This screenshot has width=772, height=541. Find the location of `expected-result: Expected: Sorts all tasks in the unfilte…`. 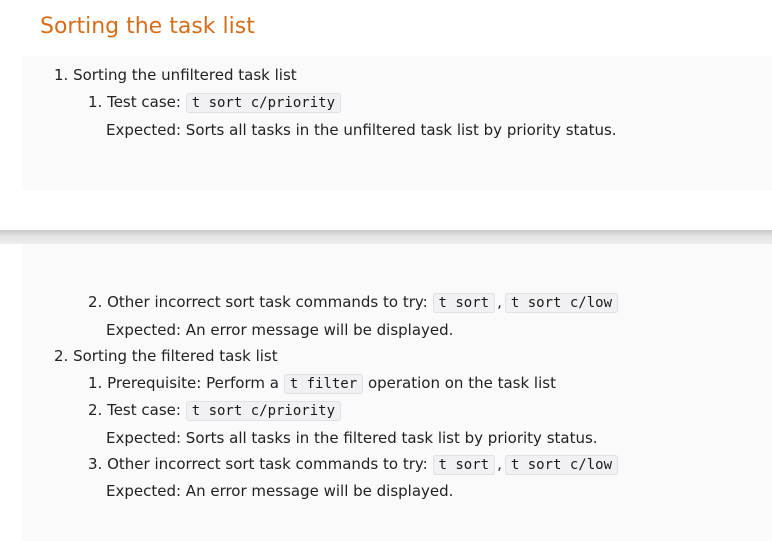

expected-result: Expected: Sorts all tasks in the unfilte… is located at coordinates (361, 130).